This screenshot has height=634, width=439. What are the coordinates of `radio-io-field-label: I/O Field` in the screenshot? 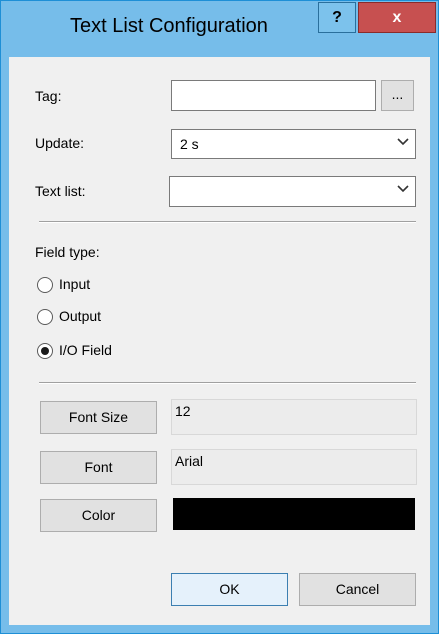 It's located at (85, 350).